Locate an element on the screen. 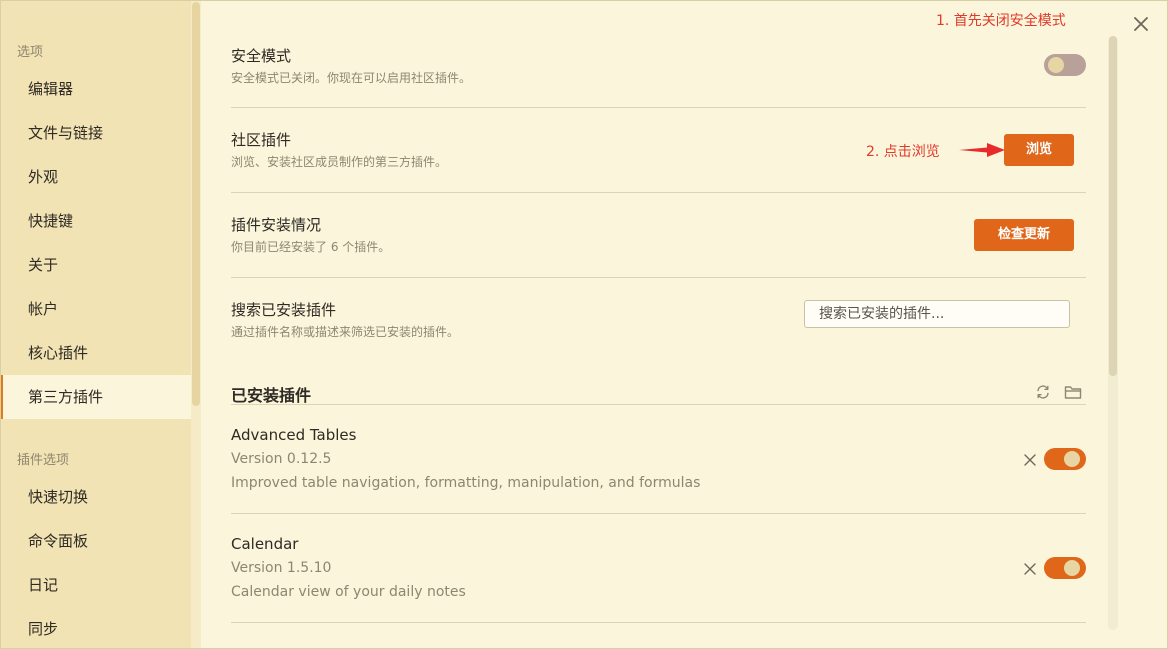 This screenshot has width=1168, height=649. plugin-desc: Calendar view of your daily notes is located at coordinates (348, 592).